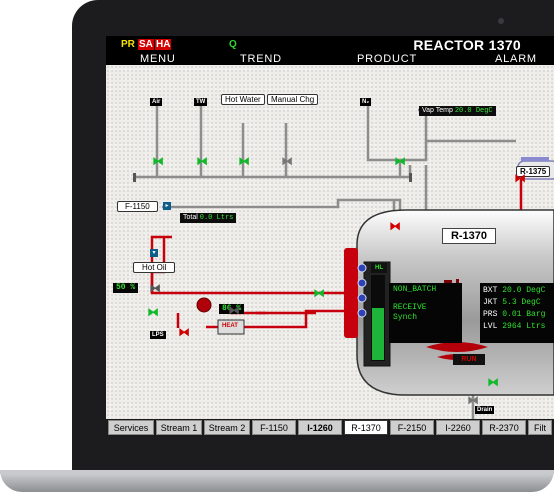 This screenshot has height=492, width=554. I want to click on value-row-bxt: BXT 20.0 DegC, so click(518, 291).